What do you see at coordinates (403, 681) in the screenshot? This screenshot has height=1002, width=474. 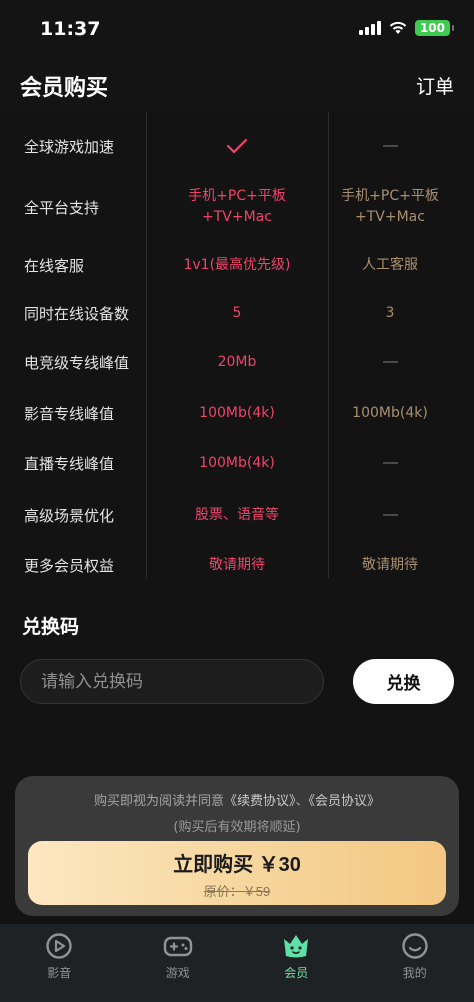 I see `redeem-button: 兑换` at bounding box center [403, 681].